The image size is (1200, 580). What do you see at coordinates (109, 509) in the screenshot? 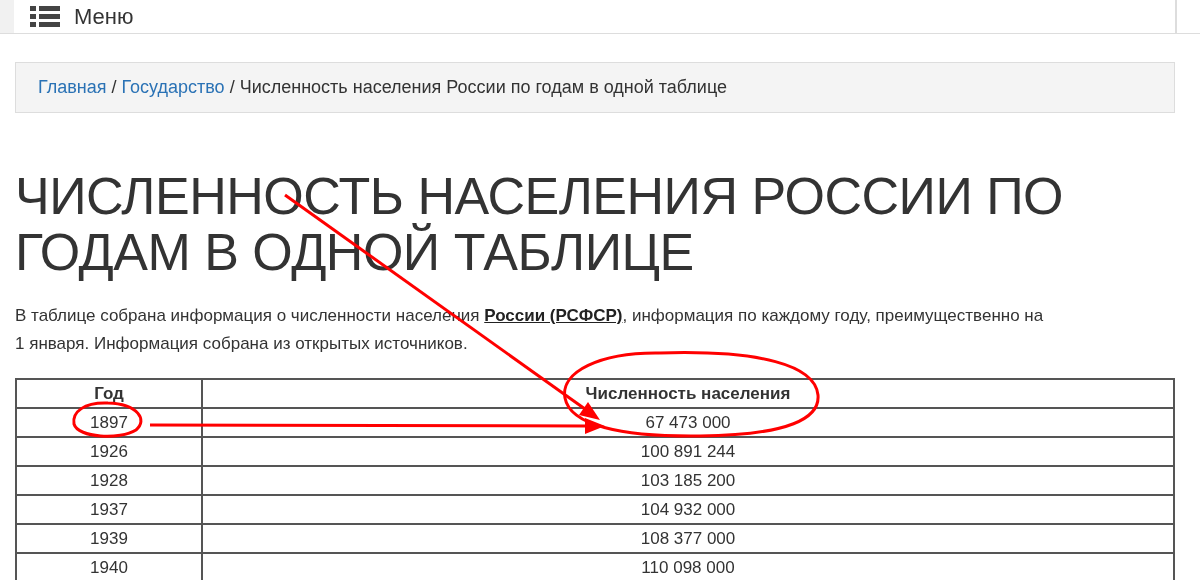
I see `table-cell: 1937` at bounding box center [109, 509].